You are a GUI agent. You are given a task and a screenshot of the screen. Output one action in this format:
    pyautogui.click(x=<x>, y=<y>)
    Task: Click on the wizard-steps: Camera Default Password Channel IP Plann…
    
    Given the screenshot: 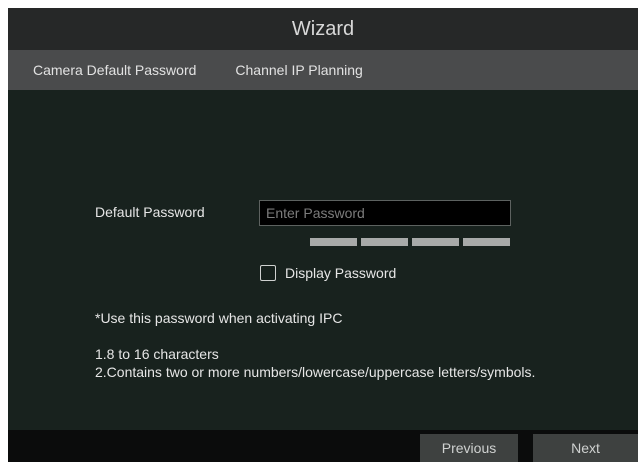 What is the action you would take?
    pyautogui.click(x=323, y=70)
    